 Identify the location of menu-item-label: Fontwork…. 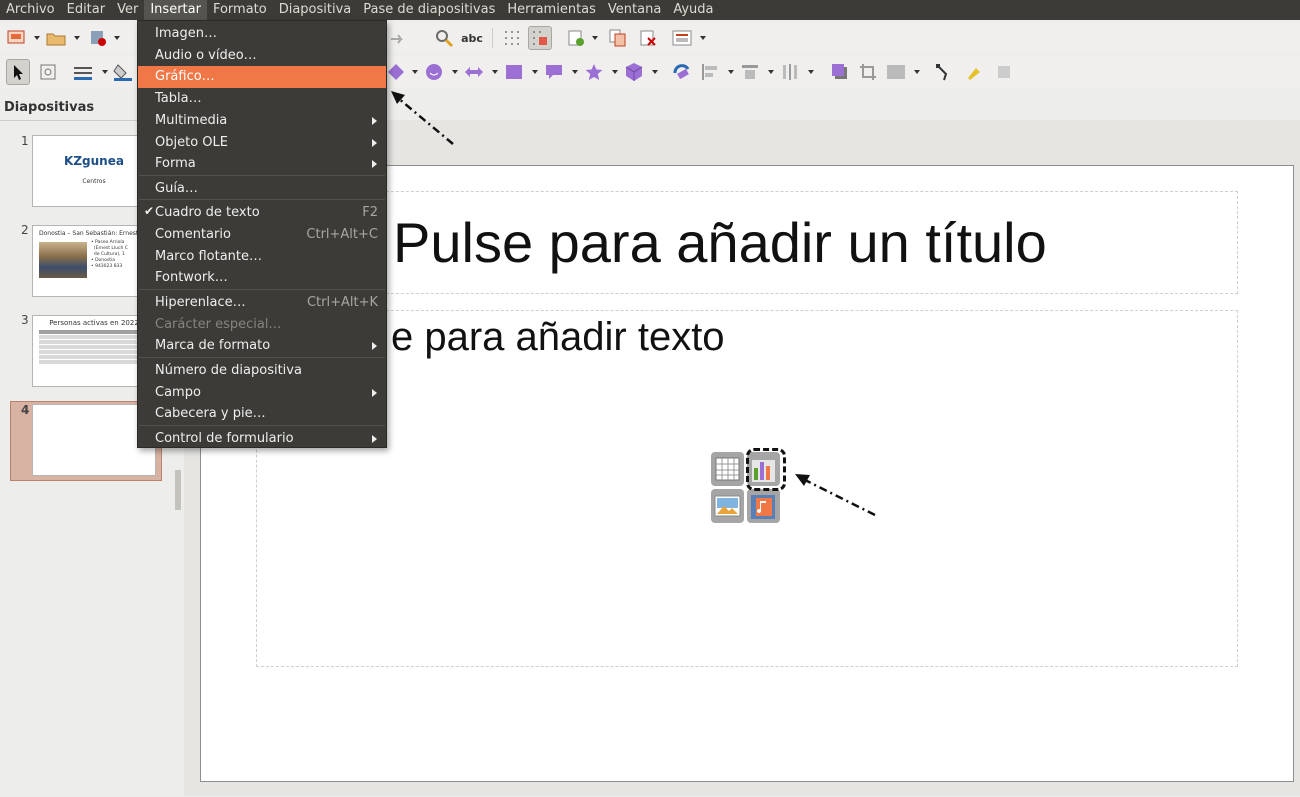
(191, 277).